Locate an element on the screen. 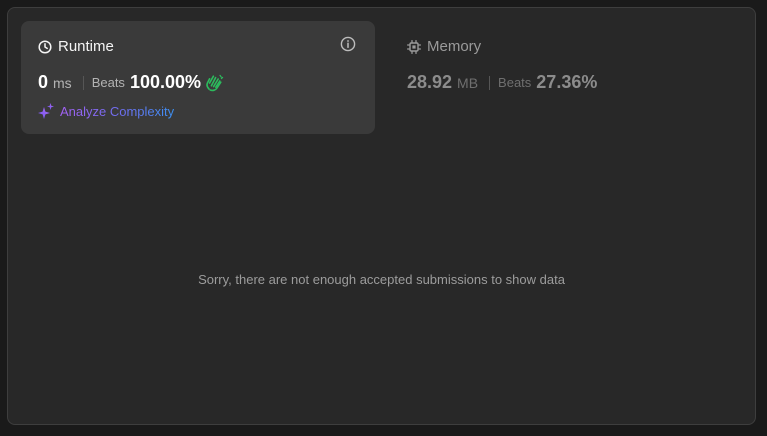 The width and height of the screenshot is (767, 436). chip-icon is located at coordinates (414, 46).